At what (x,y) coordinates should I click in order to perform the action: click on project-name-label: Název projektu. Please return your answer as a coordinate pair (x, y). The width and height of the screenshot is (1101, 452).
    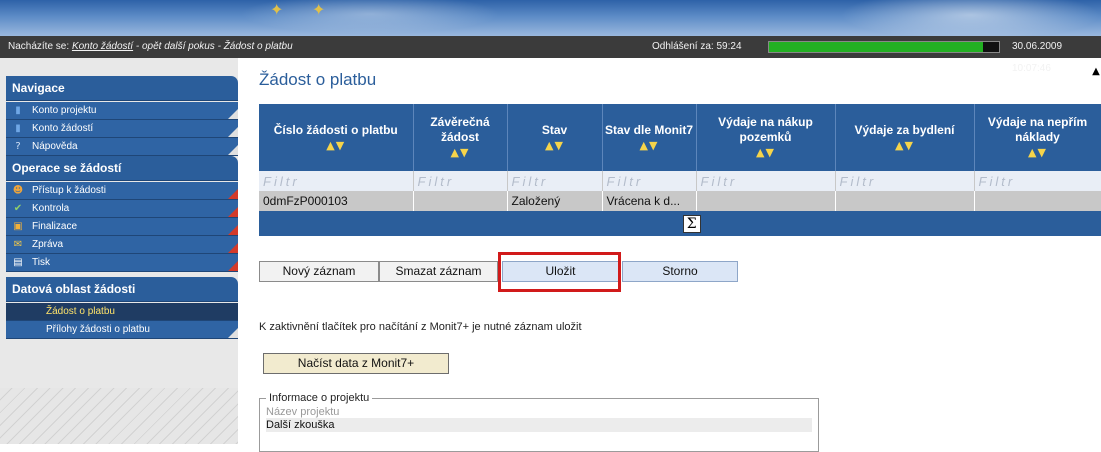
    Looking at the image, I should click on (303, 412).